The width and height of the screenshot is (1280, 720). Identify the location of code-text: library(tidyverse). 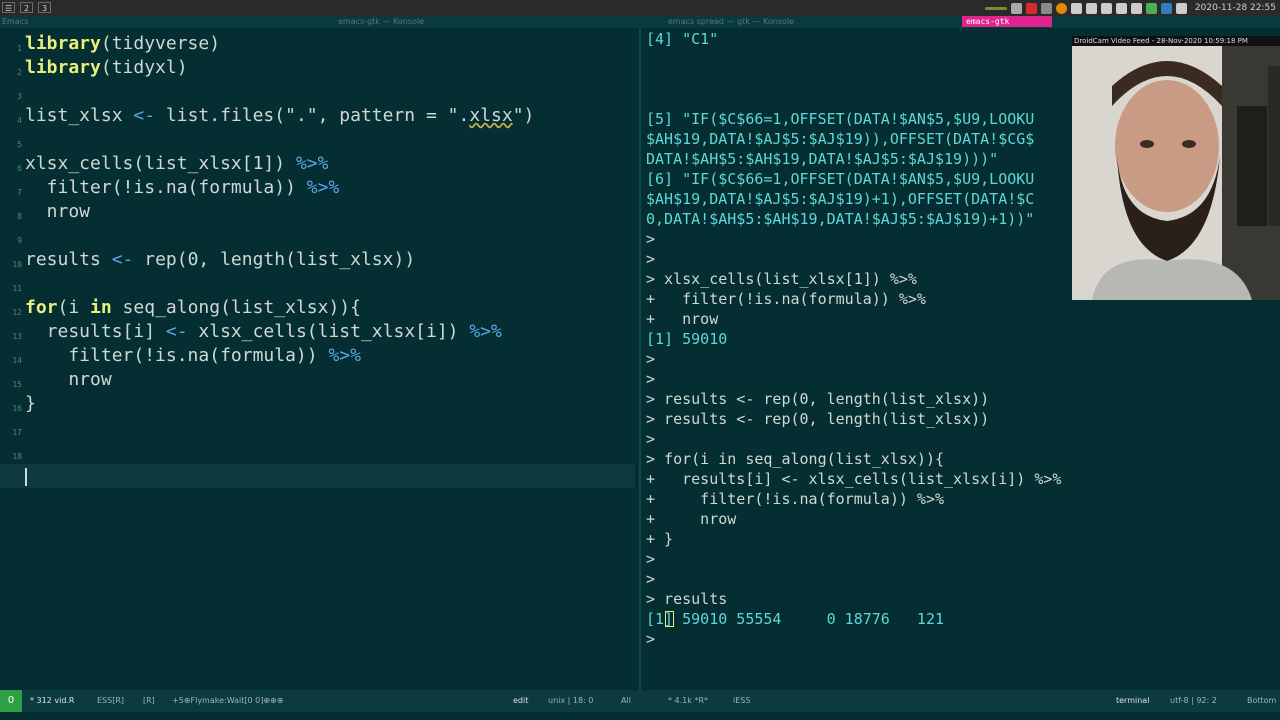
(122, 44).